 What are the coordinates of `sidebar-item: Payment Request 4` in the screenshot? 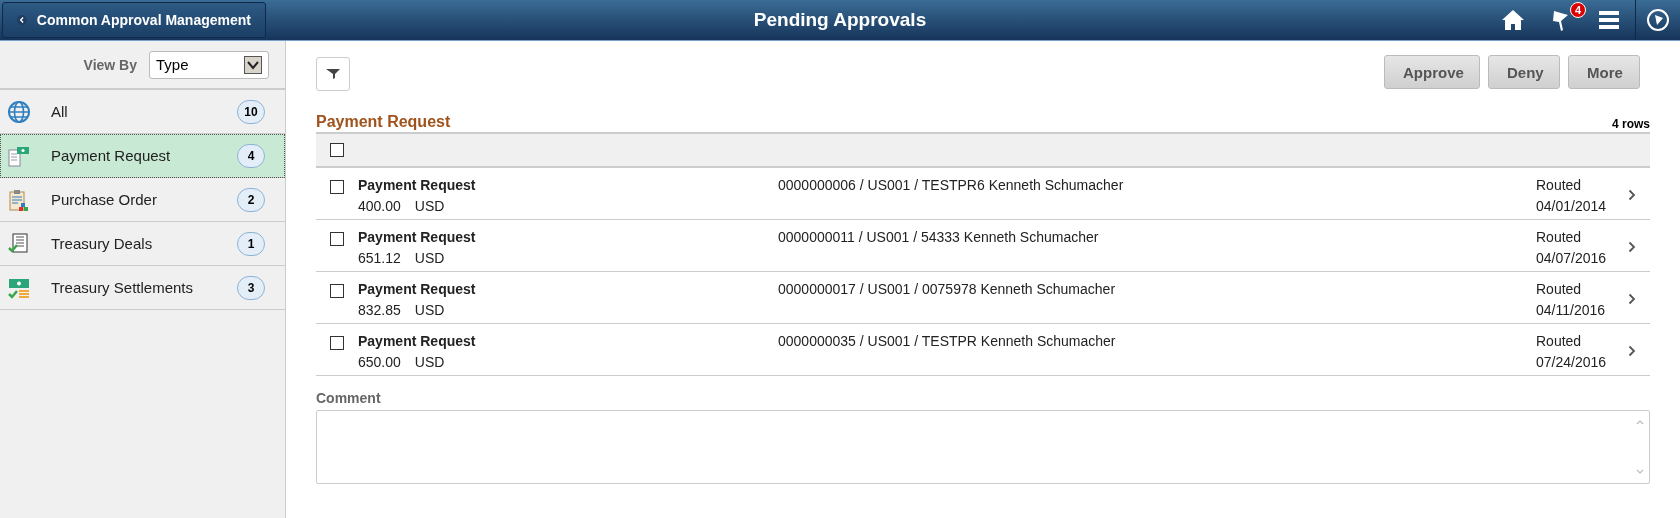 It's located at (142, 156).